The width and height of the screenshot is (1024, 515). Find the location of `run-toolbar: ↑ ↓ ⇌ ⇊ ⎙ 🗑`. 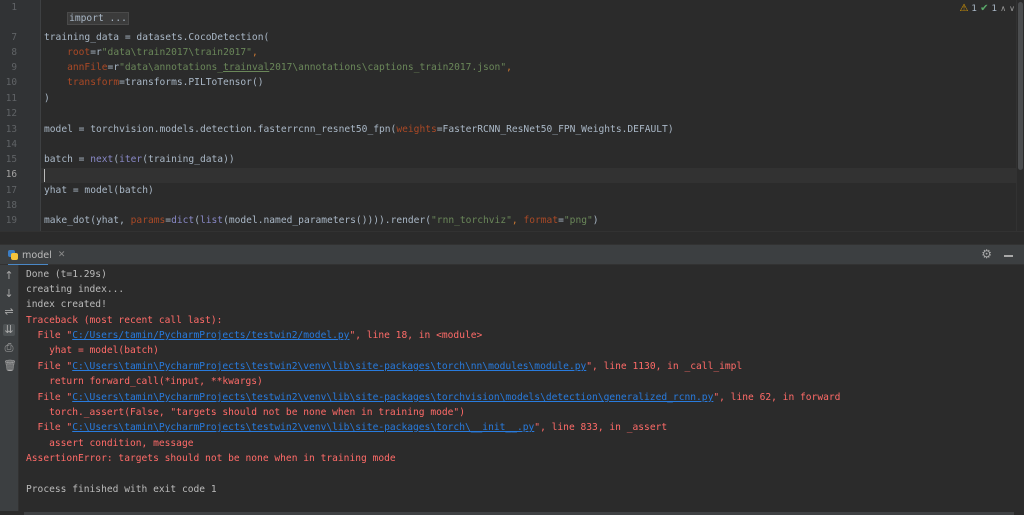

run-toolbar: ↑ ↓ ⇌ ⇊ ⎙ 🗑 is located at coordinates (9, 390).